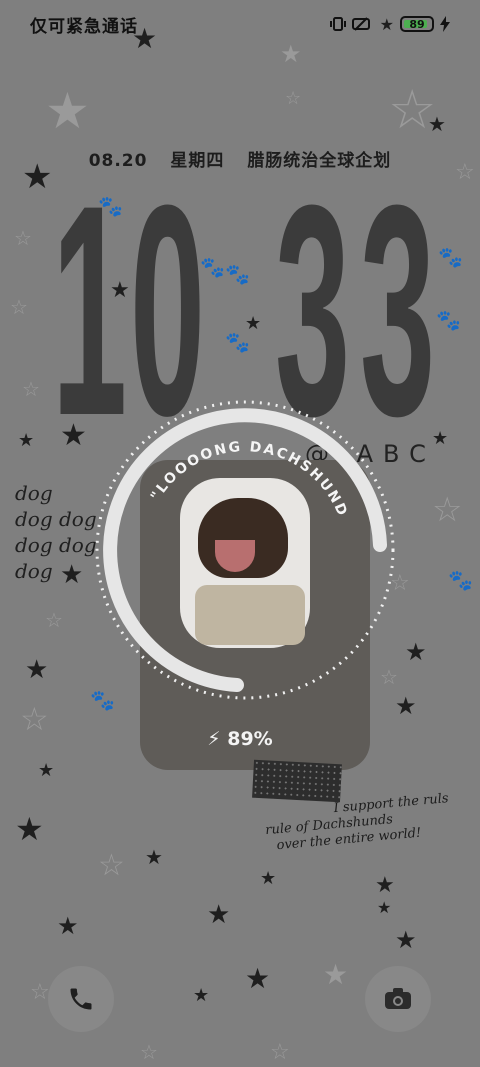 The width and height of the screenshot is (480, 1067). I want to click on charge-value: 89%, so click(250, 739).